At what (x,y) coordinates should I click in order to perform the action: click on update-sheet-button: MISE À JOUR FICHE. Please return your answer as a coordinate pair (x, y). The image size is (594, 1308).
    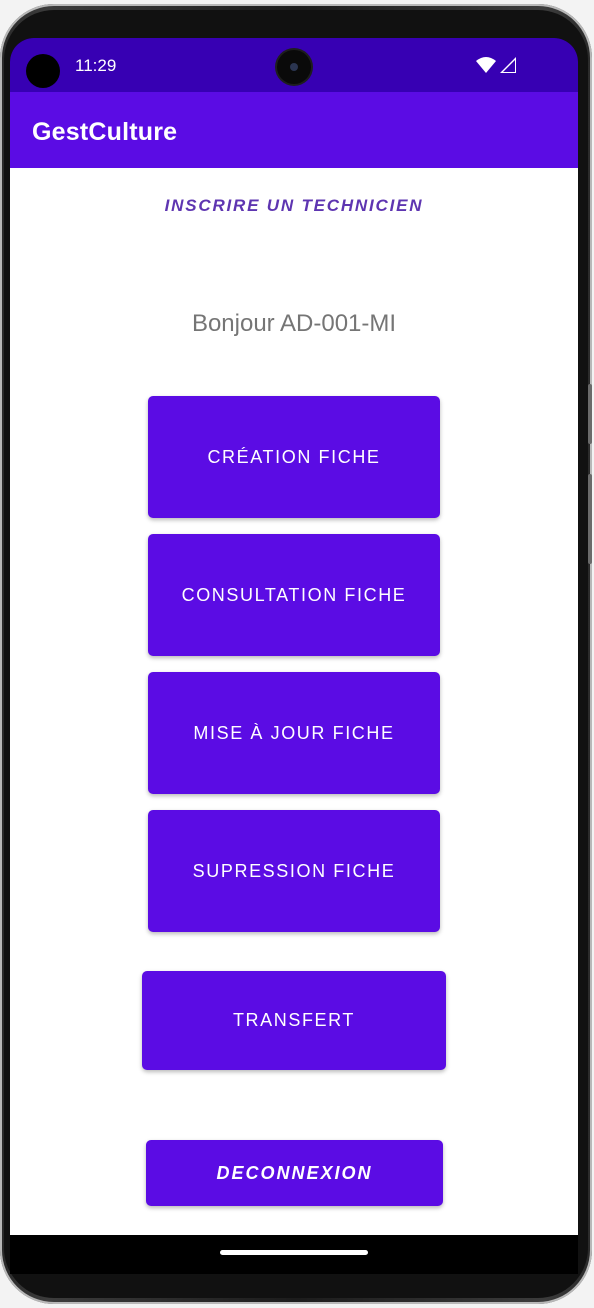
    Looking at the image, I should click on (294, 733).